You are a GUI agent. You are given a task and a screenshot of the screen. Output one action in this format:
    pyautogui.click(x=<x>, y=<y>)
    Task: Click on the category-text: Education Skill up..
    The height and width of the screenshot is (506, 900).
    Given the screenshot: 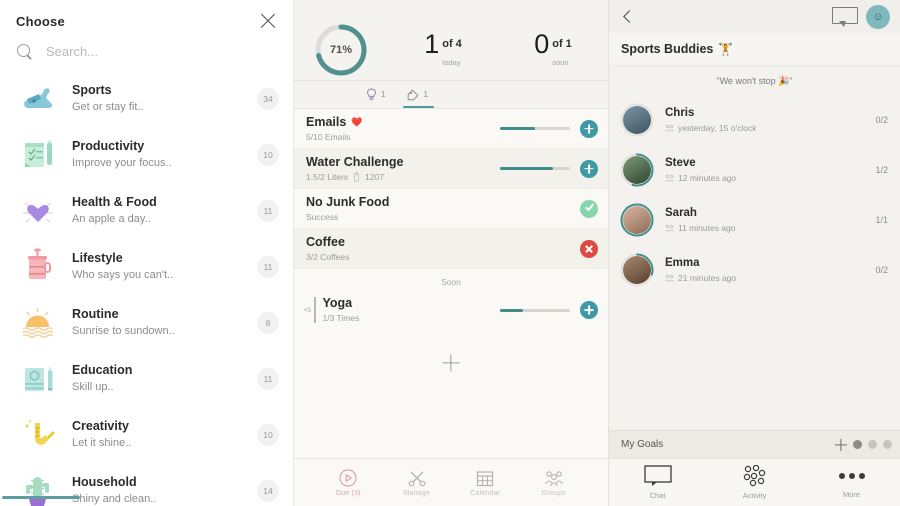 What is the action you would take?
    pyautogui.click(x=164, y=379)
    